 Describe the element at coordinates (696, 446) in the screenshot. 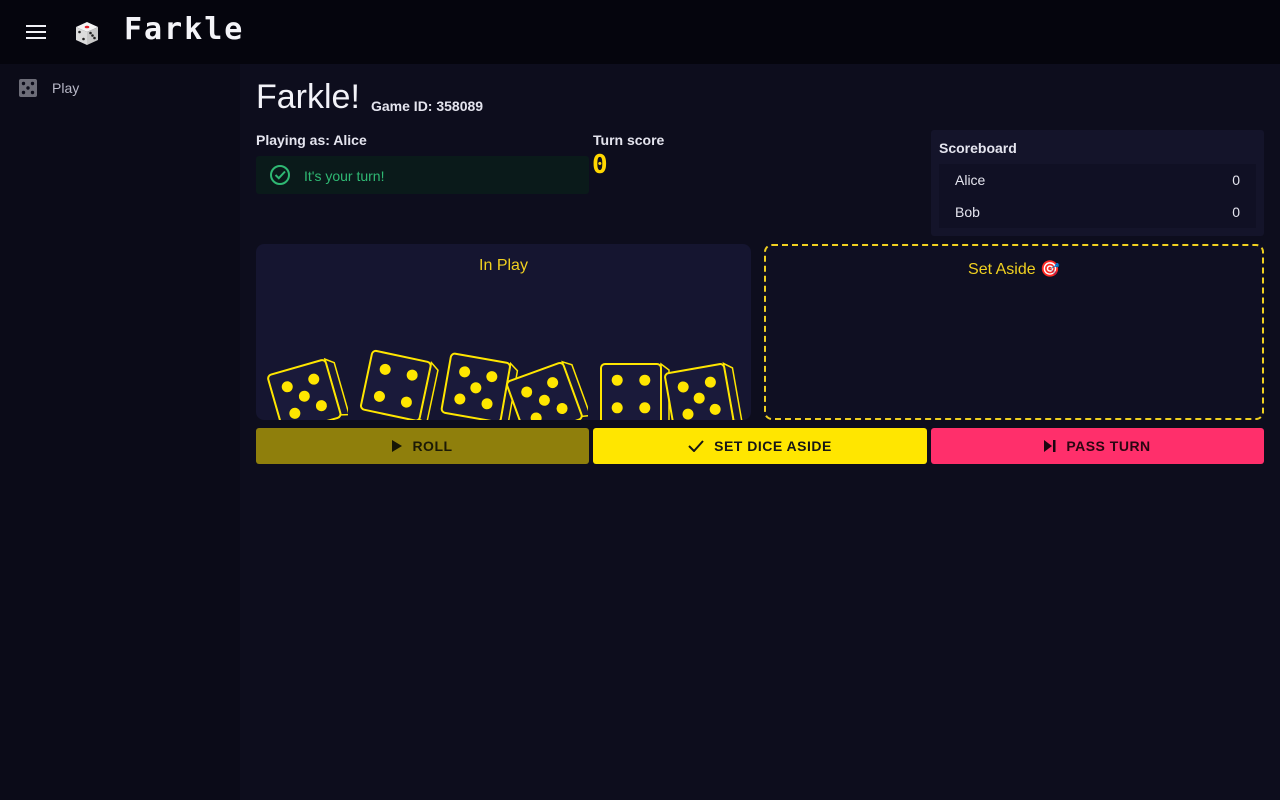

I see `check-icon` at that location.